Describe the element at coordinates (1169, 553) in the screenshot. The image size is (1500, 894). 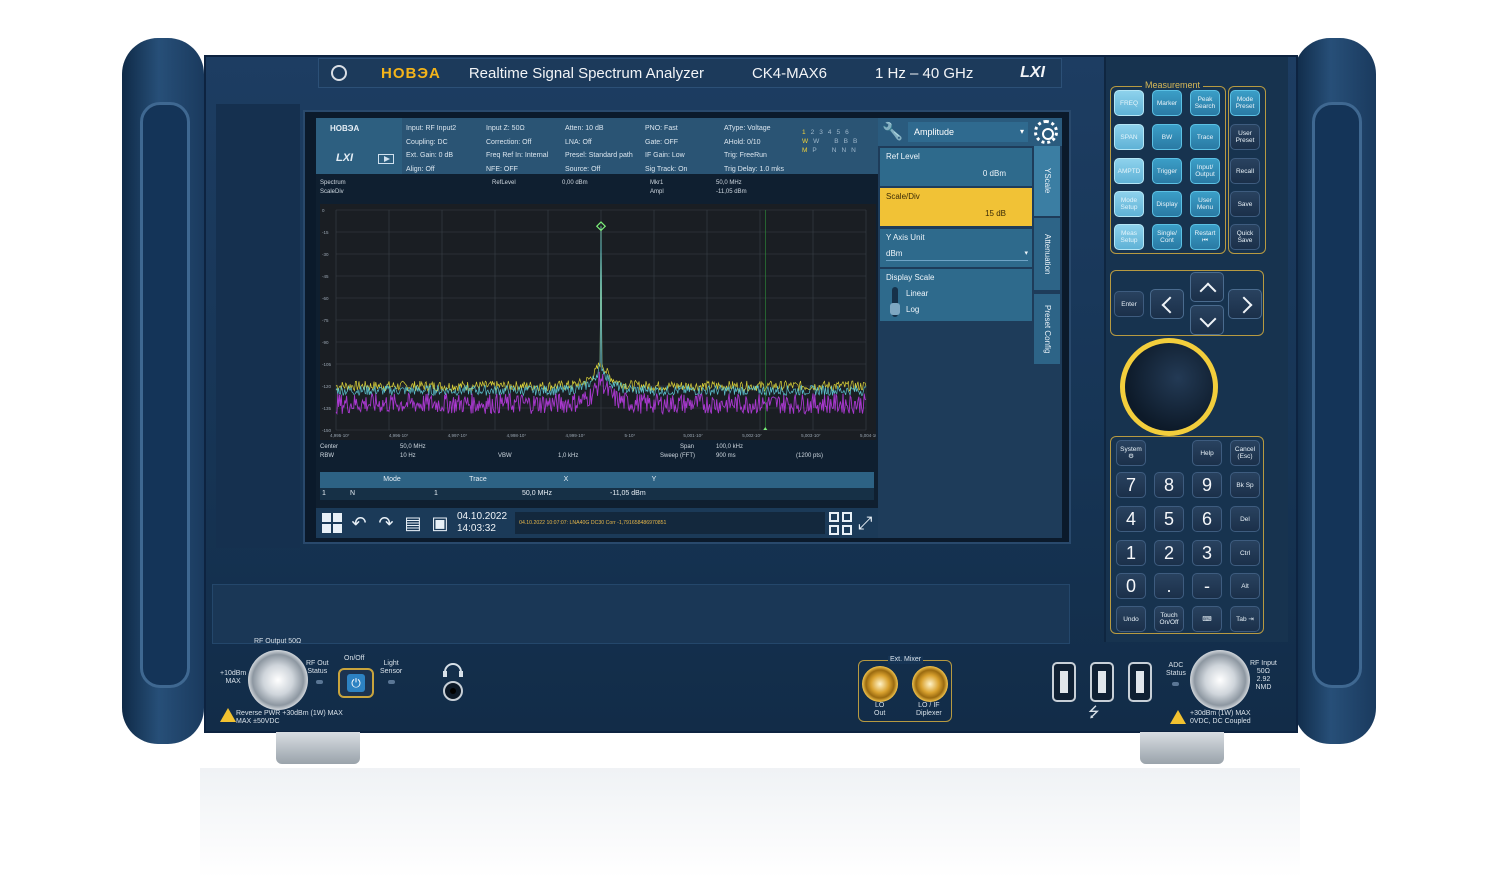
I see `key-2: 2` at that location.